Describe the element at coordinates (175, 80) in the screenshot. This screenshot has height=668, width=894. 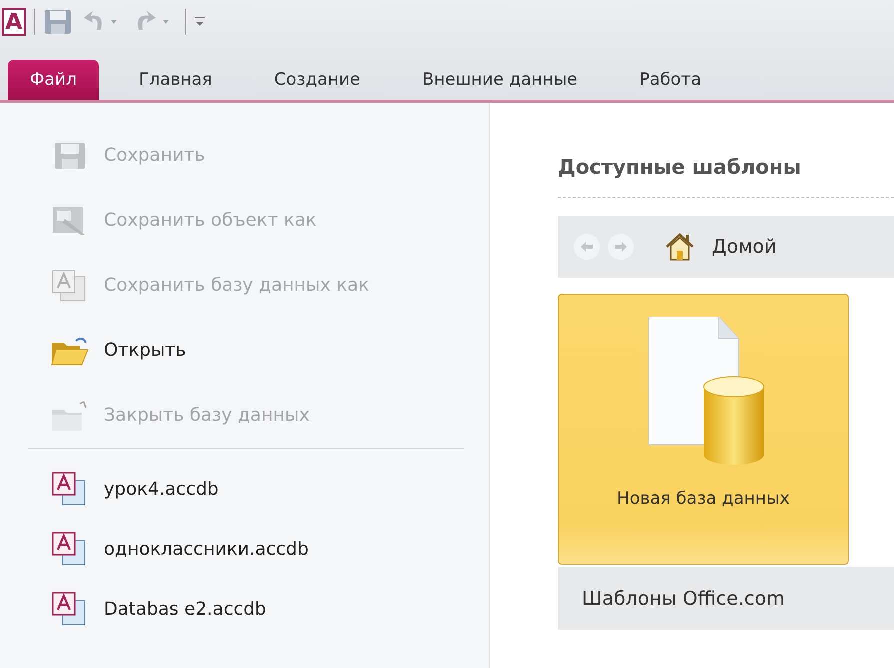
I see `ribbon-tab: Главная` at that location.